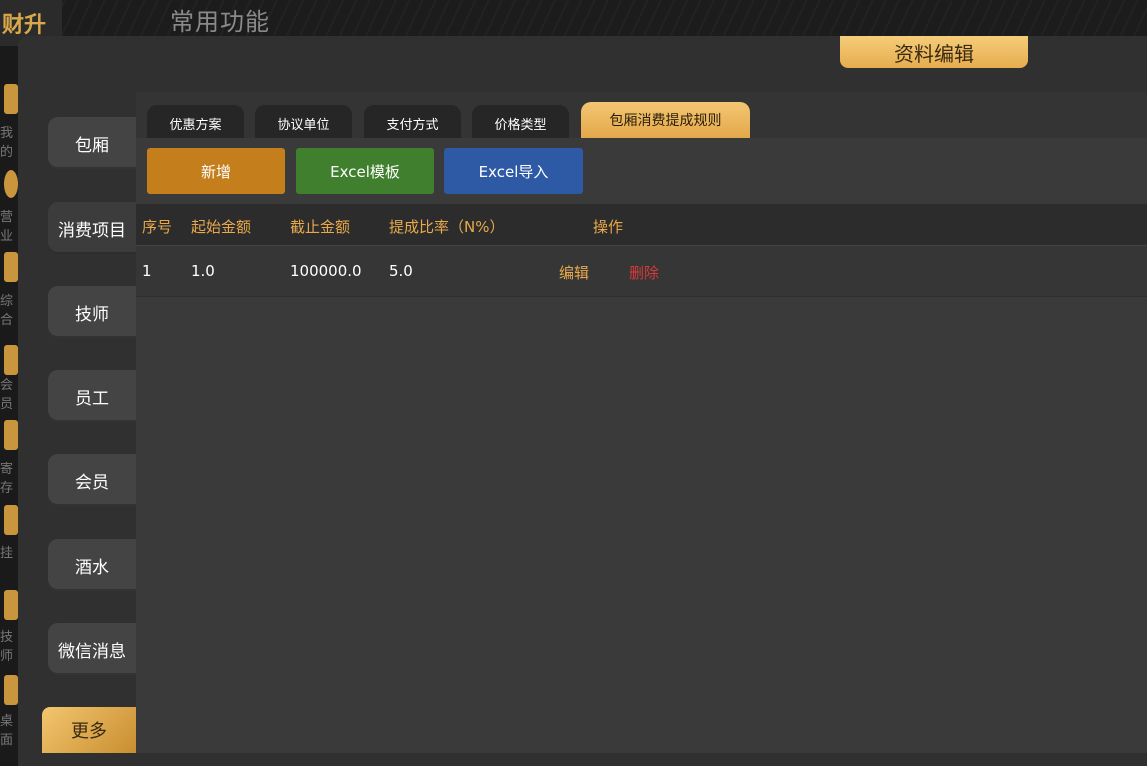 This screenshot has height=766, width=1147. I want to click on nav-item-label: 技师, so click(92, 314).